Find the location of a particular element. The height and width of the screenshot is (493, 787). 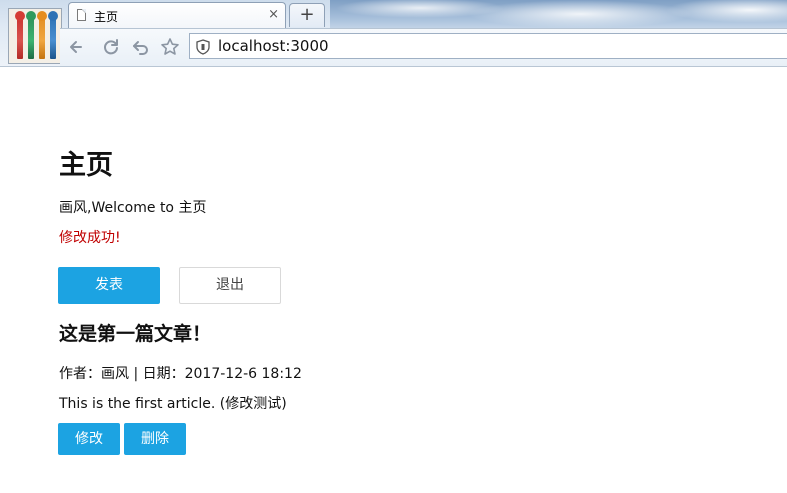

browser-tab: 主页 × is located at coordinates (177, 15).